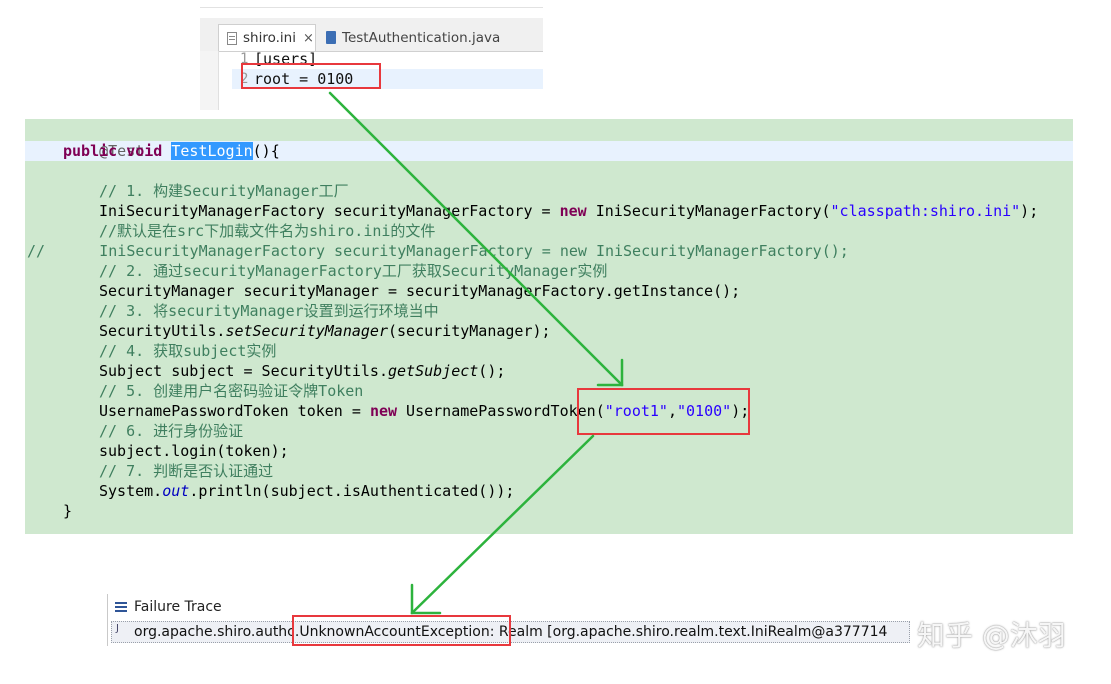 Image resolution: width=1111 pixels, height=684 pixels. I want to click on code-text: Subject subject = SecurityUtils., so click(243, 371).